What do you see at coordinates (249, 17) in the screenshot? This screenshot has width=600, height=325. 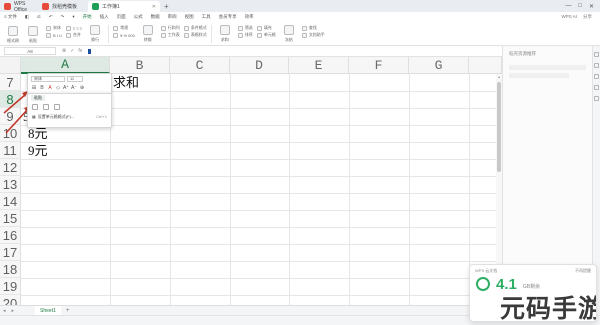 I see `menu-item-efficiency: 效率` at bounding box center [249, 17].